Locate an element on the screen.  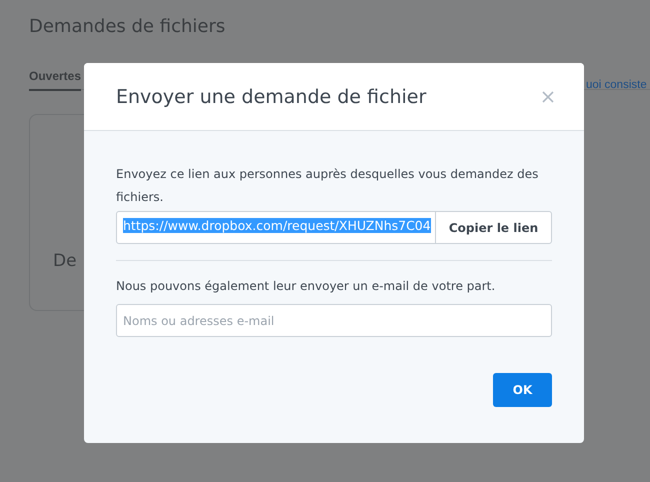
help-link: uoi consiste is located at coordinates (616, 85).